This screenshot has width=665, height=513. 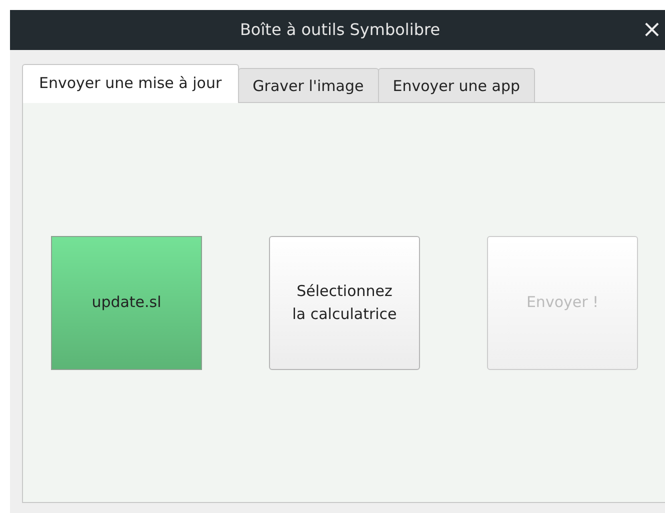 I want to click on action-button: Sélectionnez la calculatrice, so click(x=344, y=303).